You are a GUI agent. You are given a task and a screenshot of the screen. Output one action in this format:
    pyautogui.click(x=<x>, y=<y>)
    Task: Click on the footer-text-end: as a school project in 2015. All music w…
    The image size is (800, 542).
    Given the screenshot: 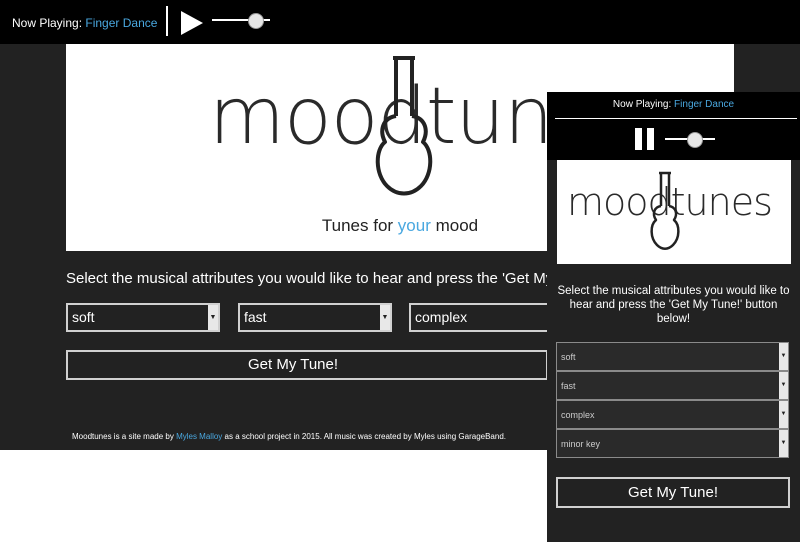 What is the action you would take?
    pyautogui.click(x=364, y=436)
    